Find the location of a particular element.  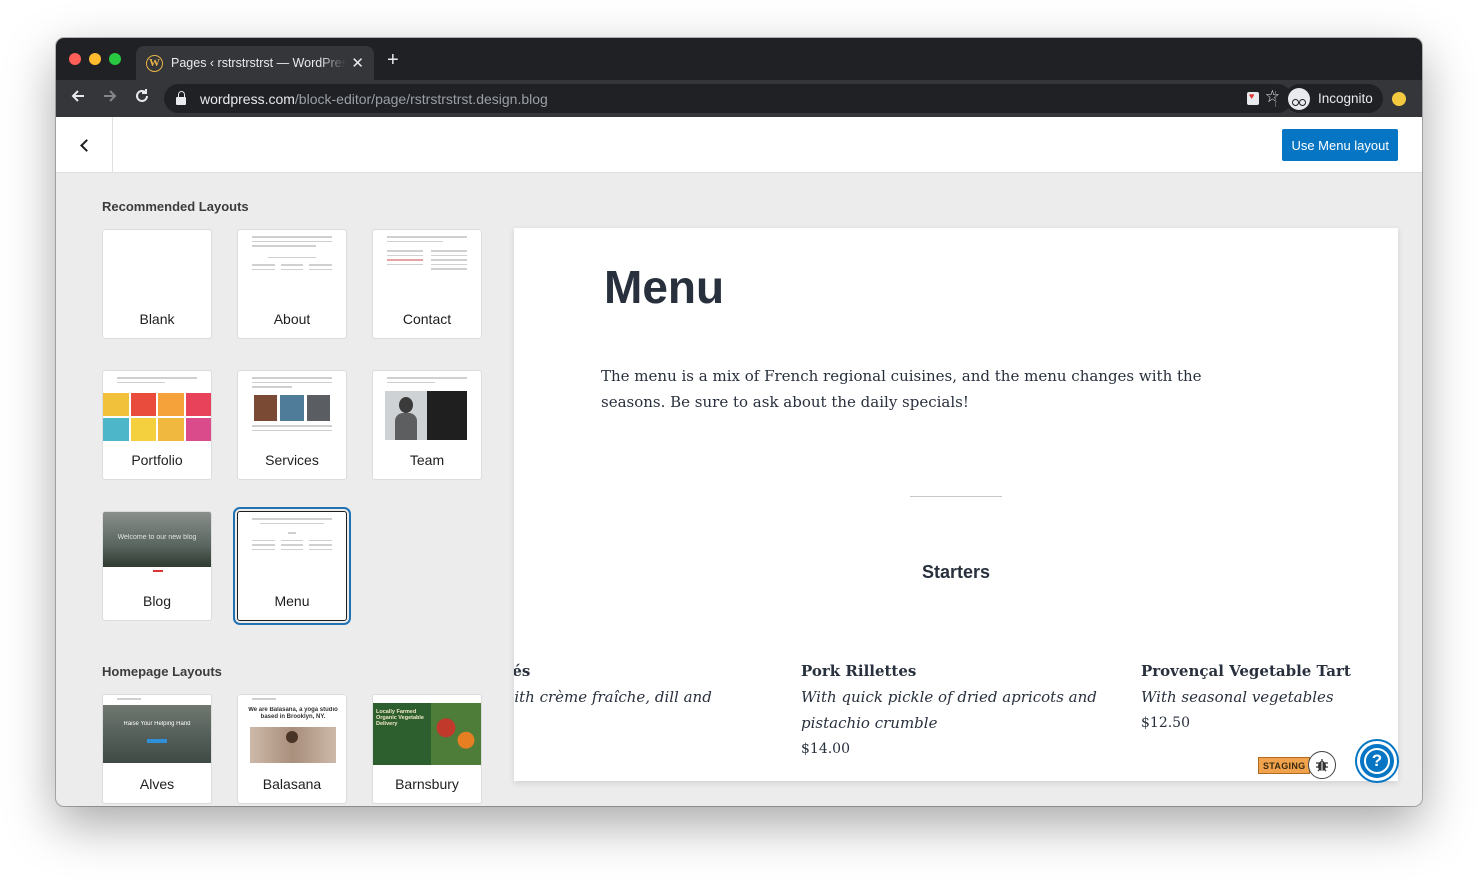

layout-card-menu: Menu is located at coordinates (292, 566).